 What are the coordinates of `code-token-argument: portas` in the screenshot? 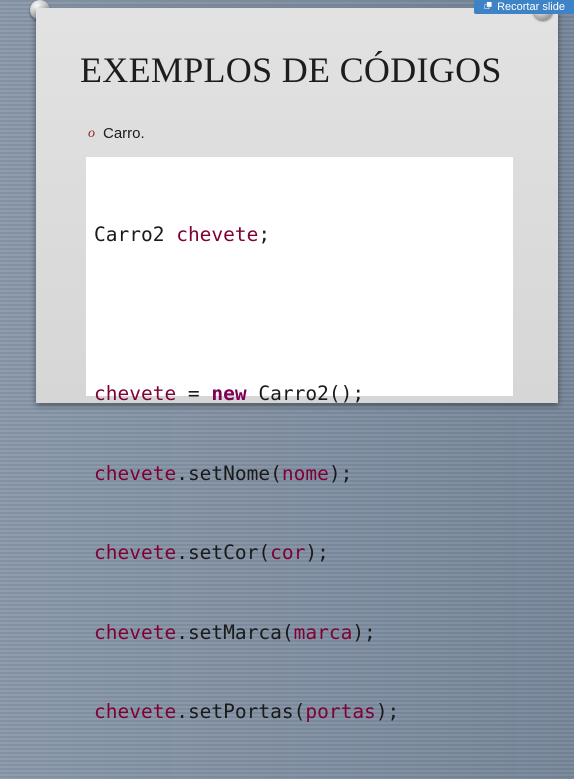 It's located at (340, 711).